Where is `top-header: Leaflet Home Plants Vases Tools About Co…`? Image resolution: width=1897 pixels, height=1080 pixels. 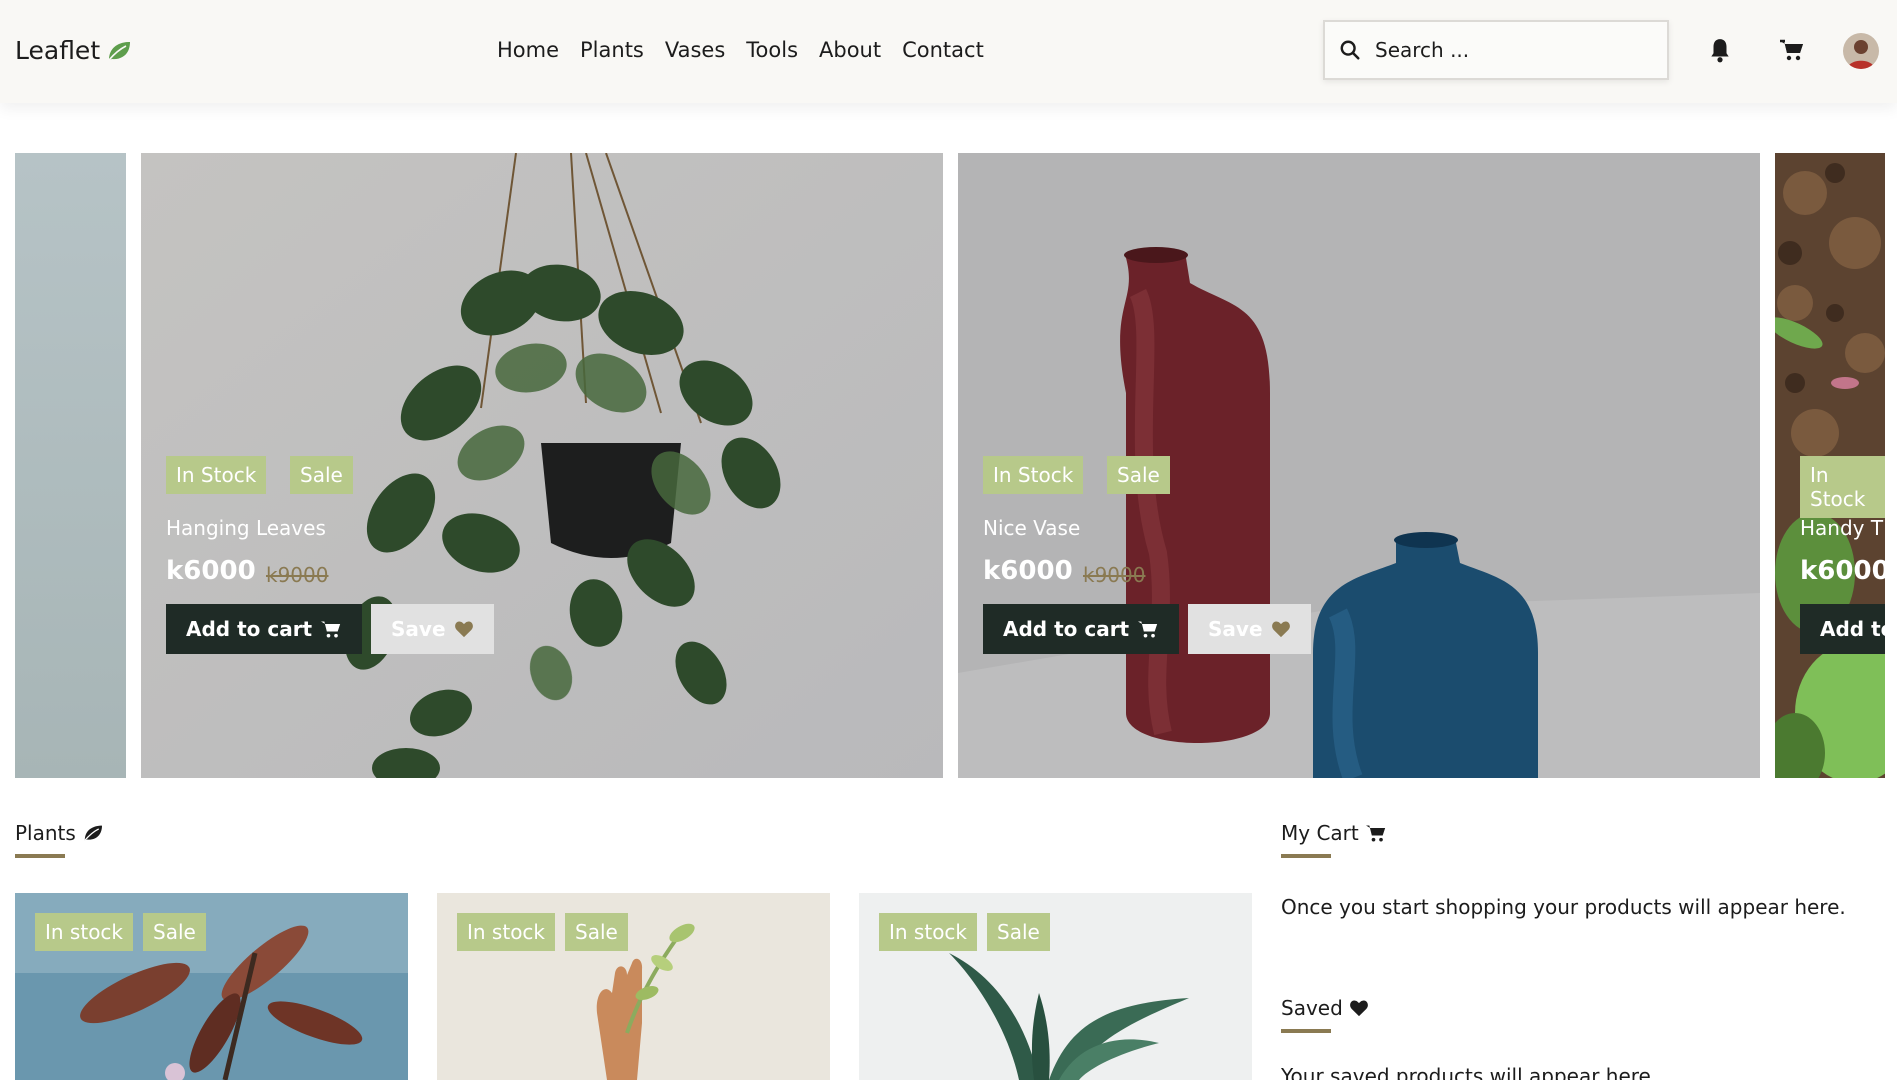
top-header: Leaflet Home Plants Vases Tools About Co… is located at coordinates (948, 51).